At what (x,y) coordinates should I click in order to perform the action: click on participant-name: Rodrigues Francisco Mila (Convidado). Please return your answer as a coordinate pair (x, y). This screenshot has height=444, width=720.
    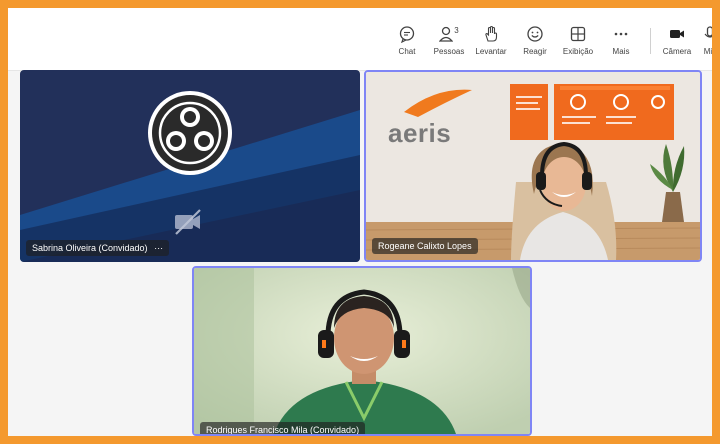
    Looking at the image, I should click on (283, 430).